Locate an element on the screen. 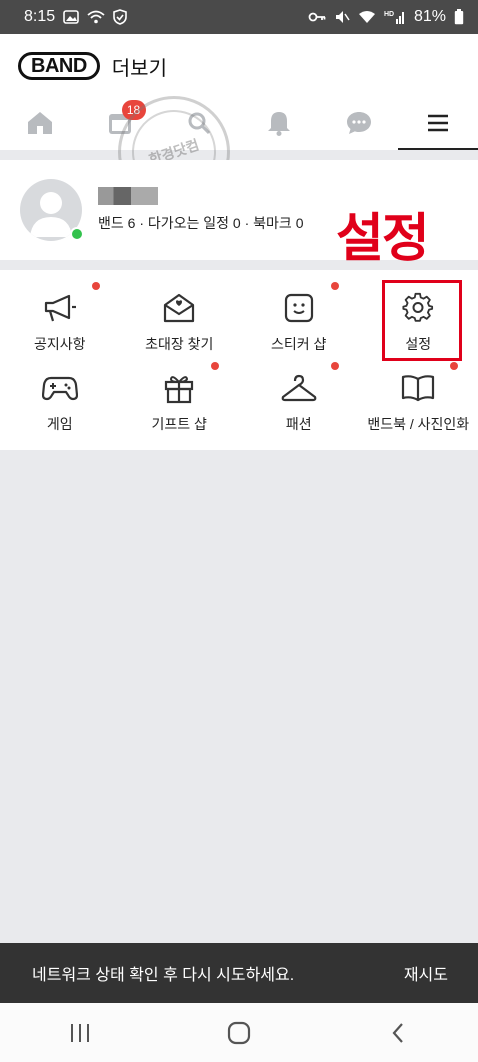 This screenshot has height=1062, width=478. recent-apps-button is located at coordinates (80, 1033).